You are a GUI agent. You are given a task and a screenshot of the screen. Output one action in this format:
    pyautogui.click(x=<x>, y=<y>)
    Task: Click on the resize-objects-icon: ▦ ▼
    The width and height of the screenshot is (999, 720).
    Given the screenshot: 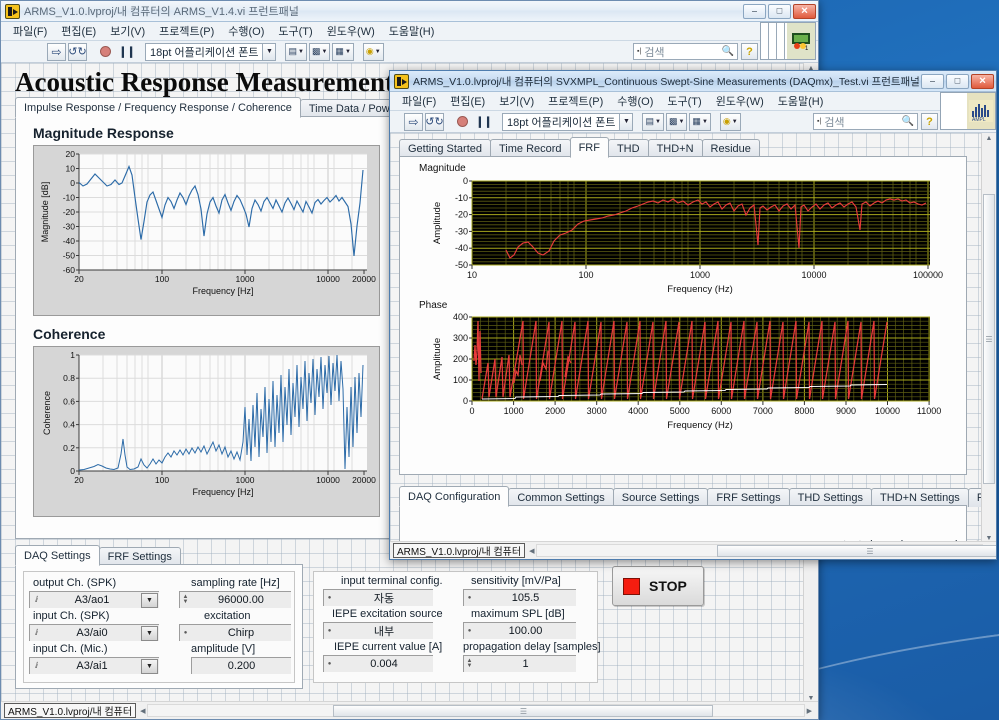 What is the action you would take?
    pyautogui.click(x=700, y=121)
    